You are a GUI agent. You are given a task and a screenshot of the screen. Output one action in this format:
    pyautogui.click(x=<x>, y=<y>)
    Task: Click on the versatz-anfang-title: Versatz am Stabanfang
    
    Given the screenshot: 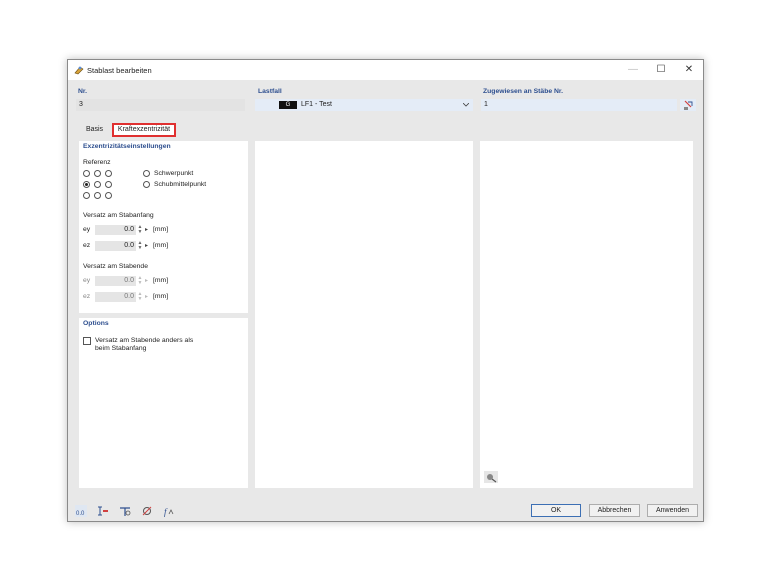 What is the action you would take?
    pyautogui.click(x=118, y=215)
    